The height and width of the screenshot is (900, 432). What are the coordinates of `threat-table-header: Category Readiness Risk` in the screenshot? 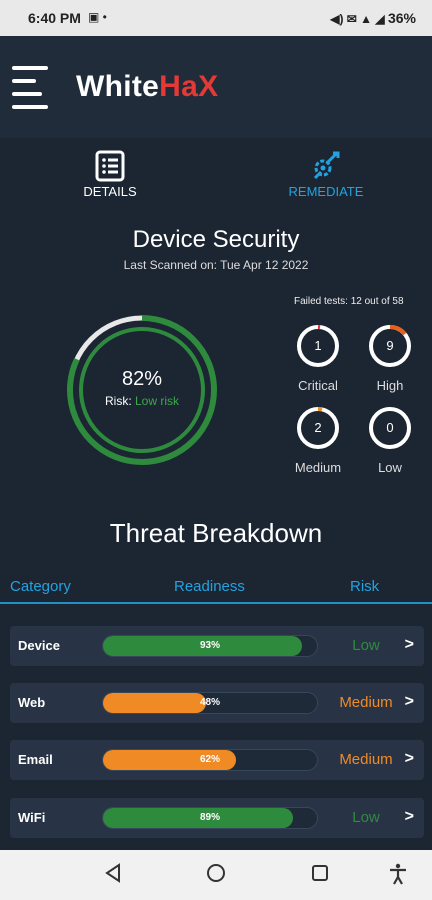 It's located at (216, 591).